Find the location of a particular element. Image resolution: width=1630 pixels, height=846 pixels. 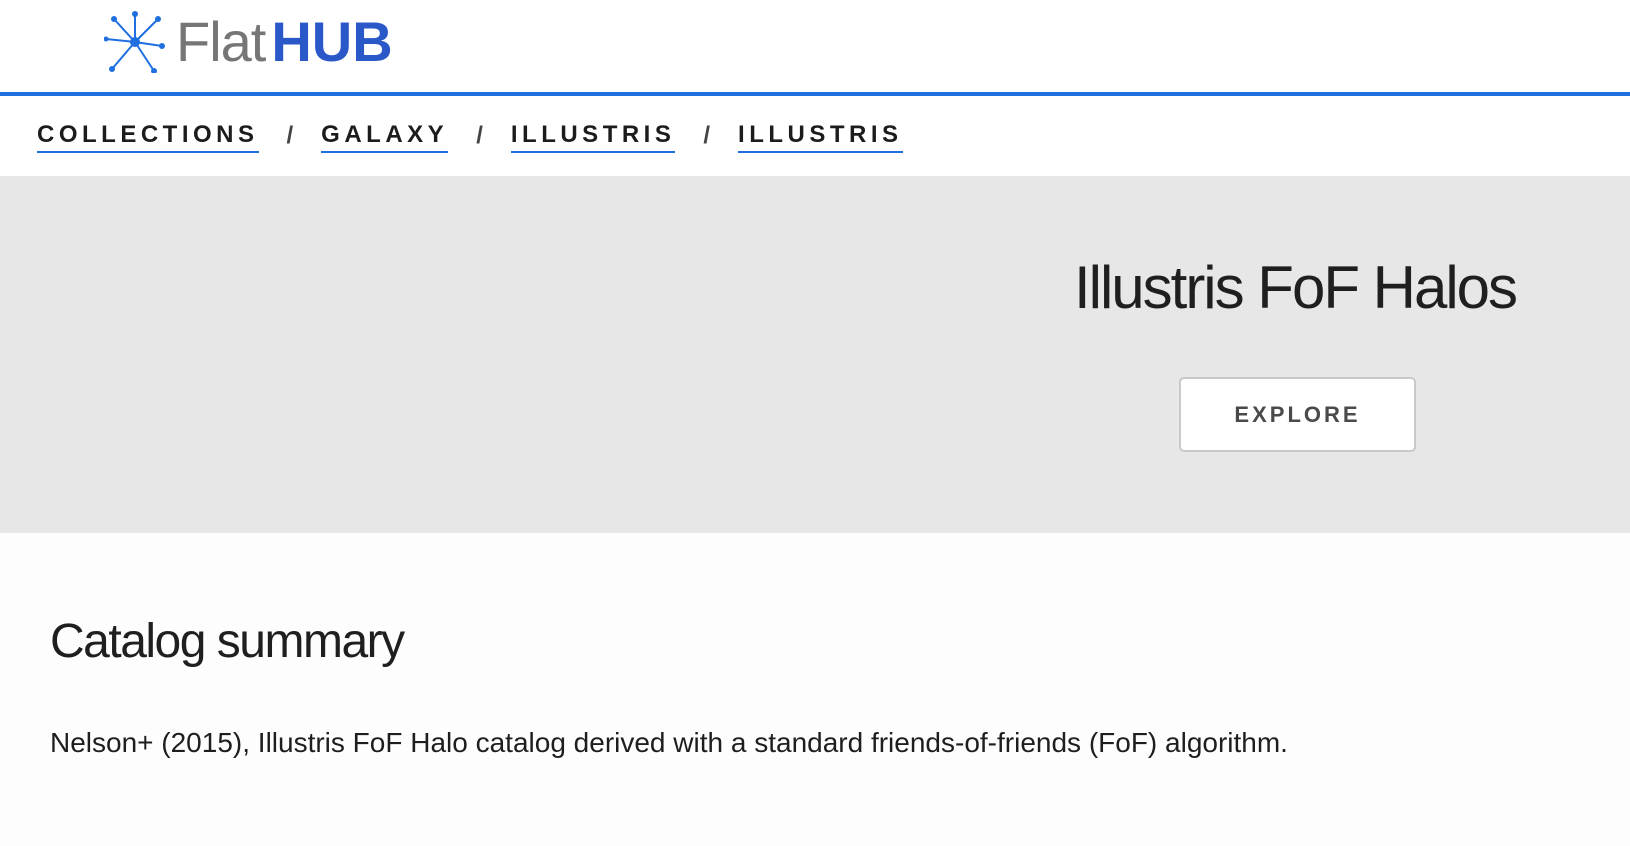

flathub-logo-link: Flat HUB is located at coordinates (248, 42).